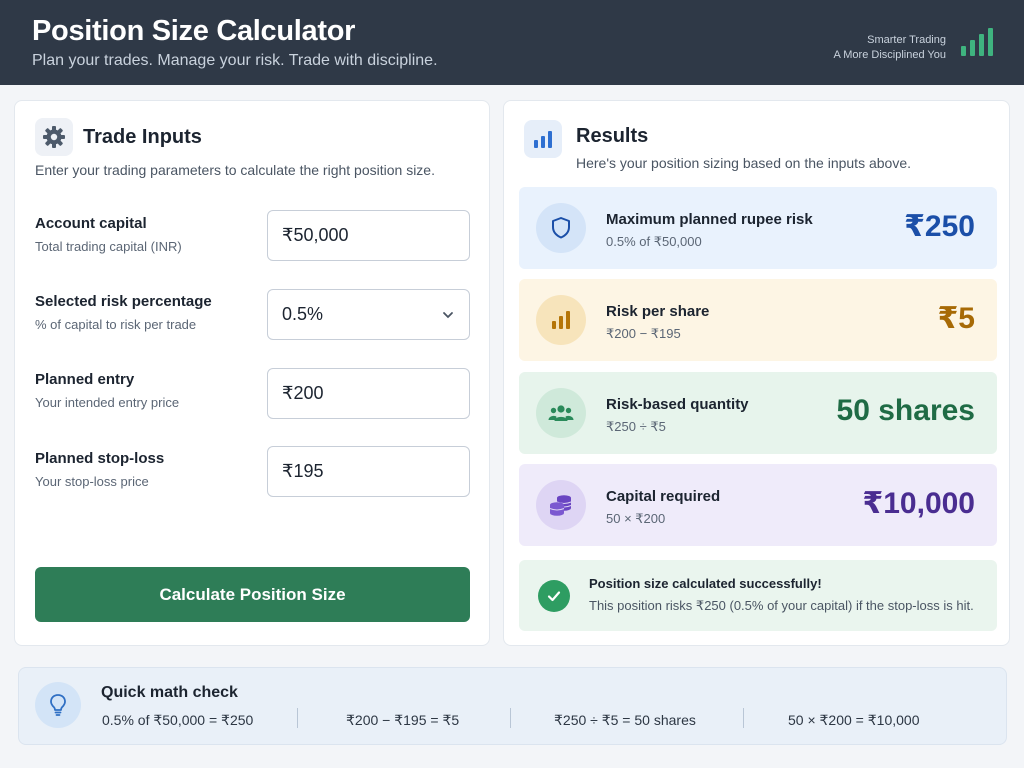 This screenshot has height=768, width=1024. Describe the element at coordinates (636, 426) in the screenshot. I see `result-formula: ₹250 ÷ ₹5` at that location.